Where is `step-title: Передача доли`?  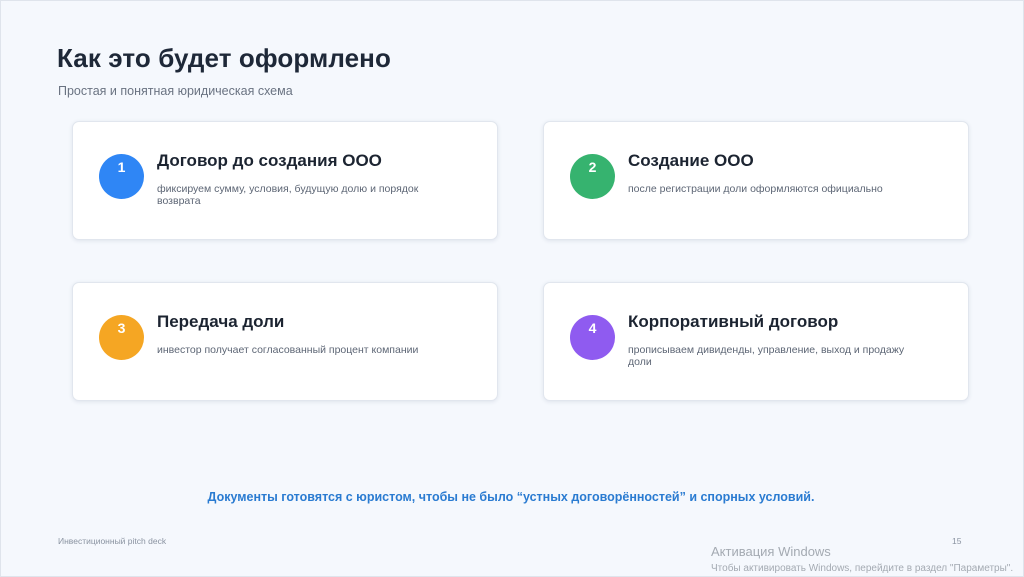
step-title: Передача доли is located at coordinates (221, 321).